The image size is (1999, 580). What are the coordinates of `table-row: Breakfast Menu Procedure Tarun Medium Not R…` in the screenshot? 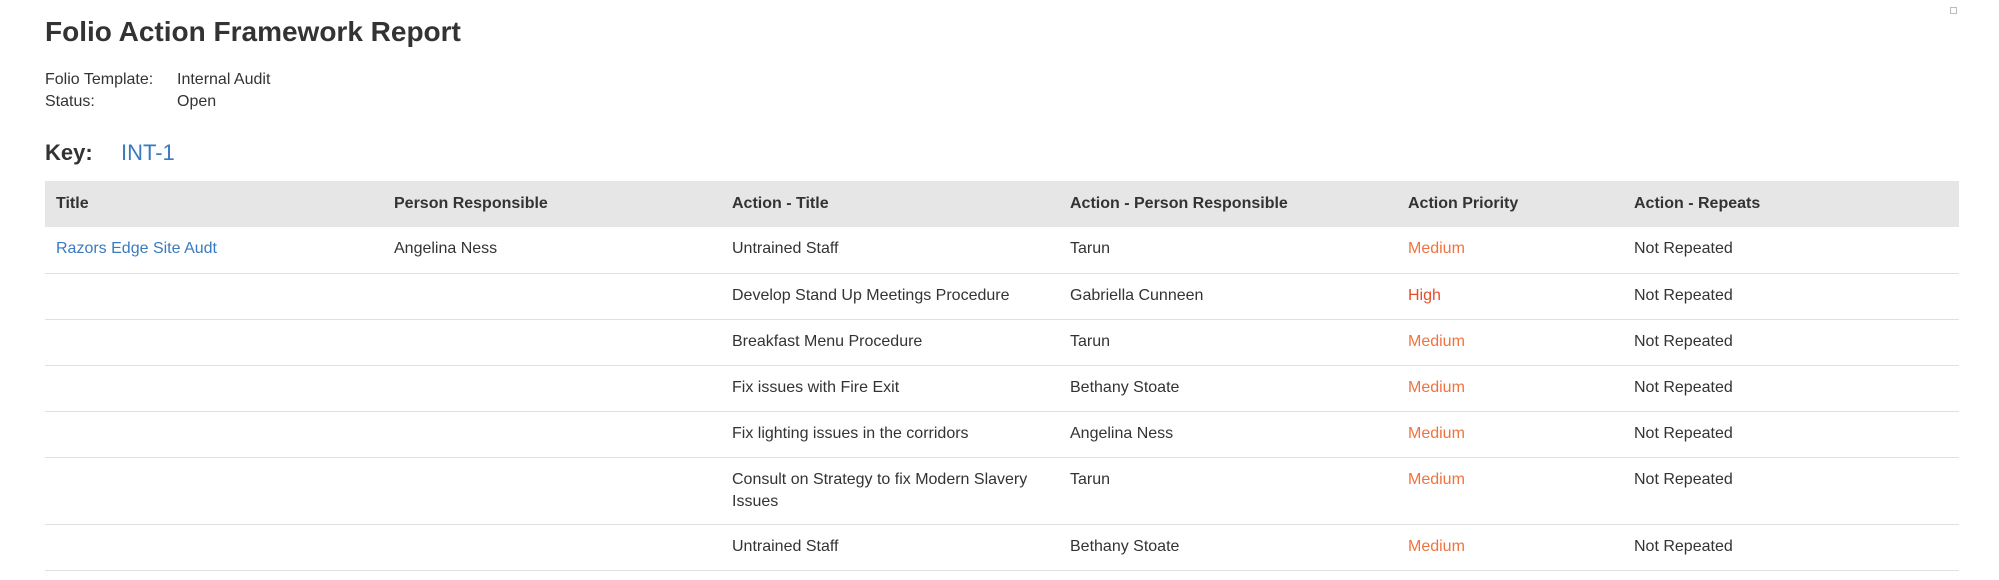 It's located at (1002, 342).